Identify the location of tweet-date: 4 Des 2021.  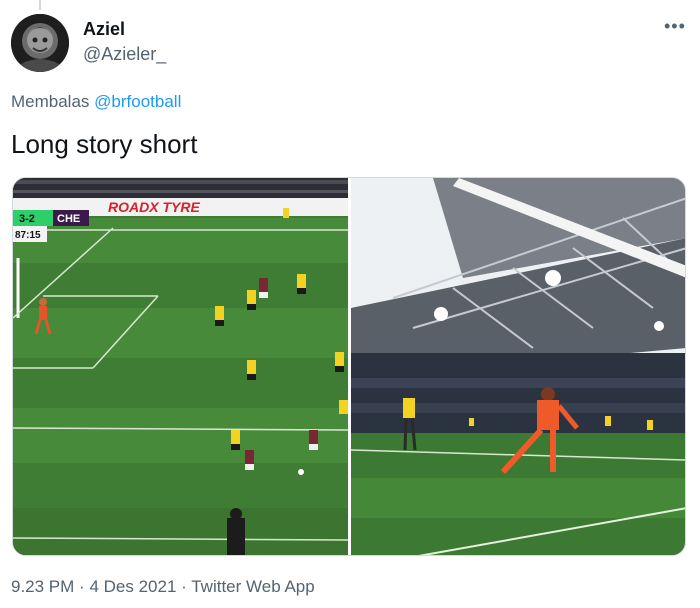
(132, 586).